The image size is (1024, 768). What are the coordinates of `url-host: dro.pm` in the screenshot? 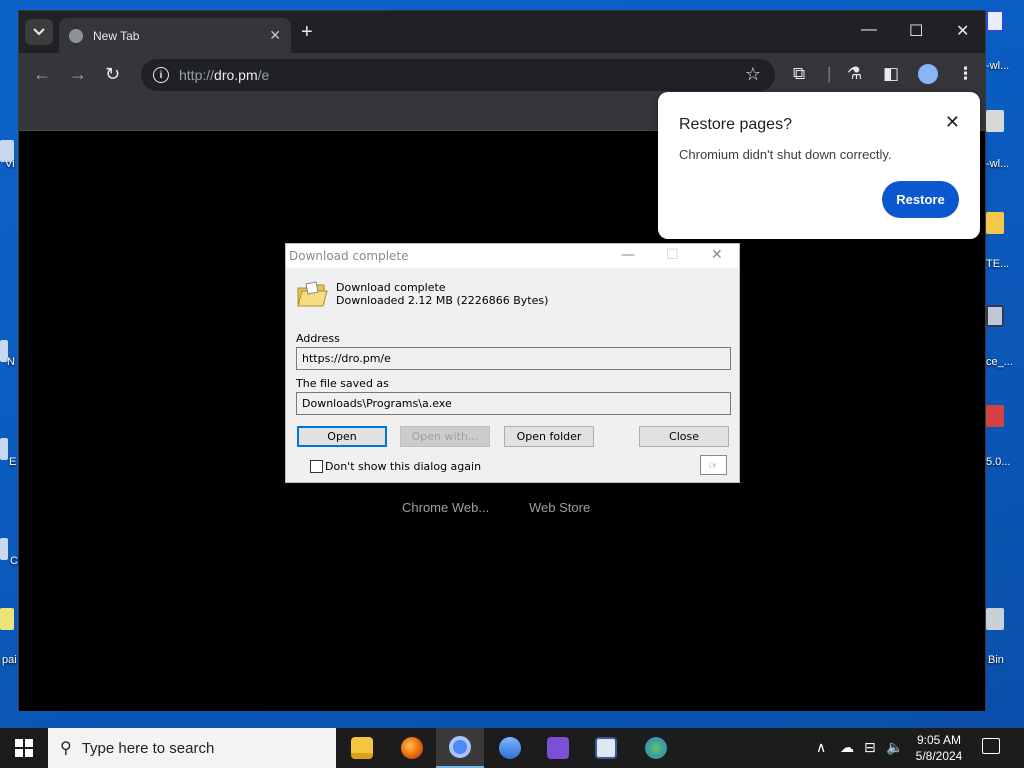 It's located at (236, 75).